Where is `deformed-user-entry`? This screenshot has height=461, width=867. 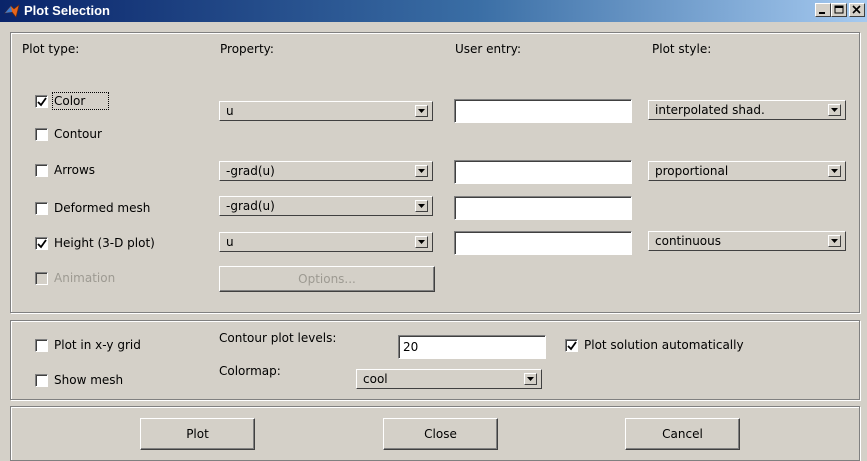
deformed-user-entry is located at coordinates (543, 208).